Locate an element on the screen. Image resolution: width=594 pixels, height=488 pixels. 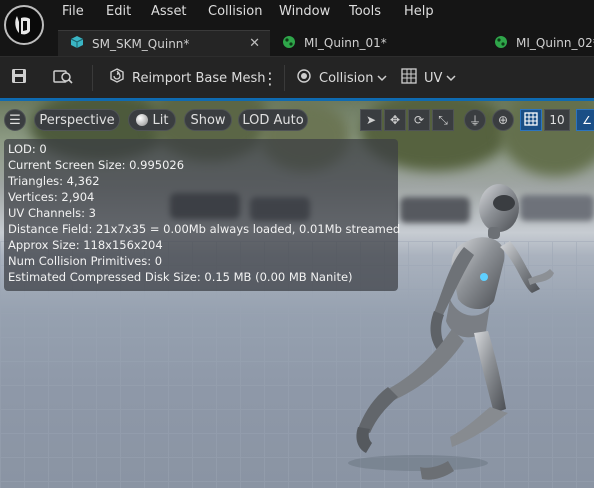
lit-sphere-icon is located at coordinates (141, 120).